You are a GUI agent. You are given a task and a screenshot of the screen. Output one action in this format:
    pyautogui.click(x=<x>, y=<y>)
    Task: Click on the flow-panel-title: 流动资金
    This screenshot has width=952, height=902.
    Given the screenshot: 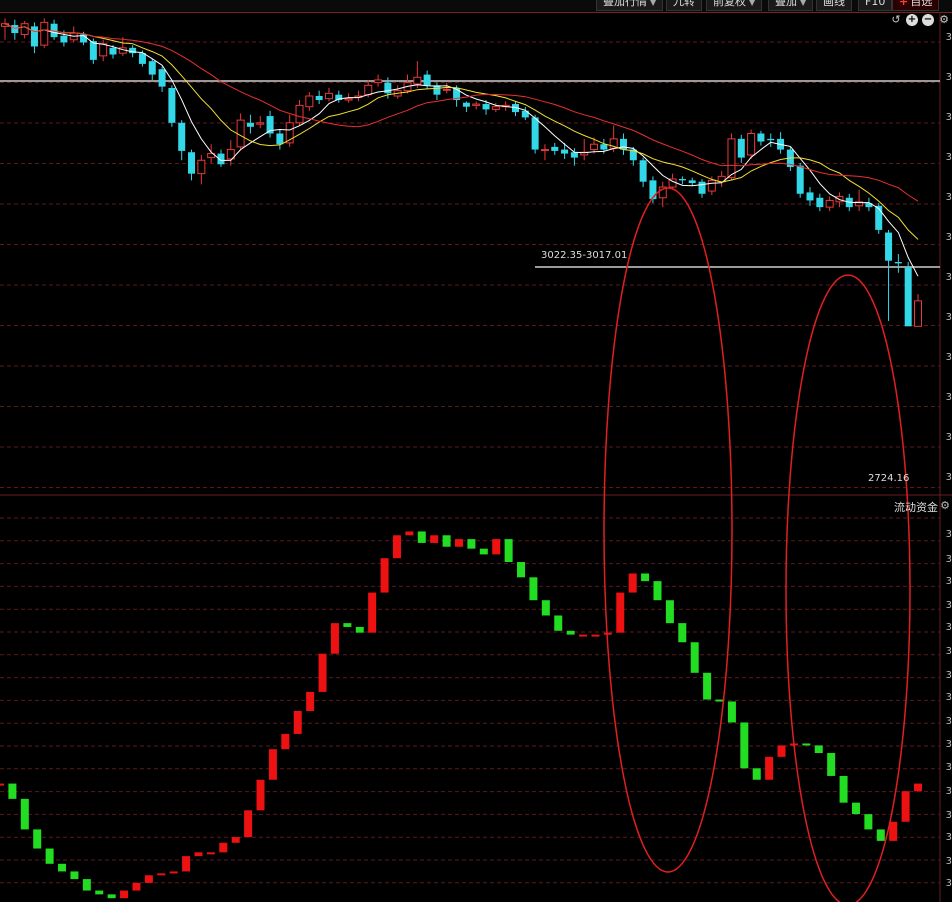 What is the action you would take?
    pyautogui.click(x=916, y=507)
    